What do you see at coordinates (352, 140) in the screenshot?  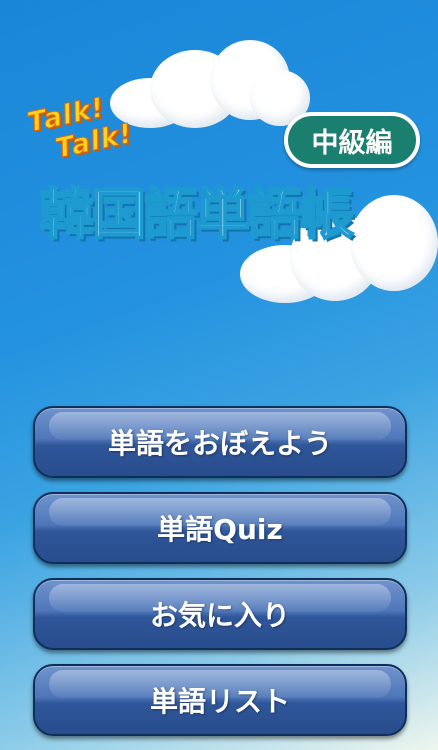 I see `level-badge: 中級編` at bounding box center [352, 140].